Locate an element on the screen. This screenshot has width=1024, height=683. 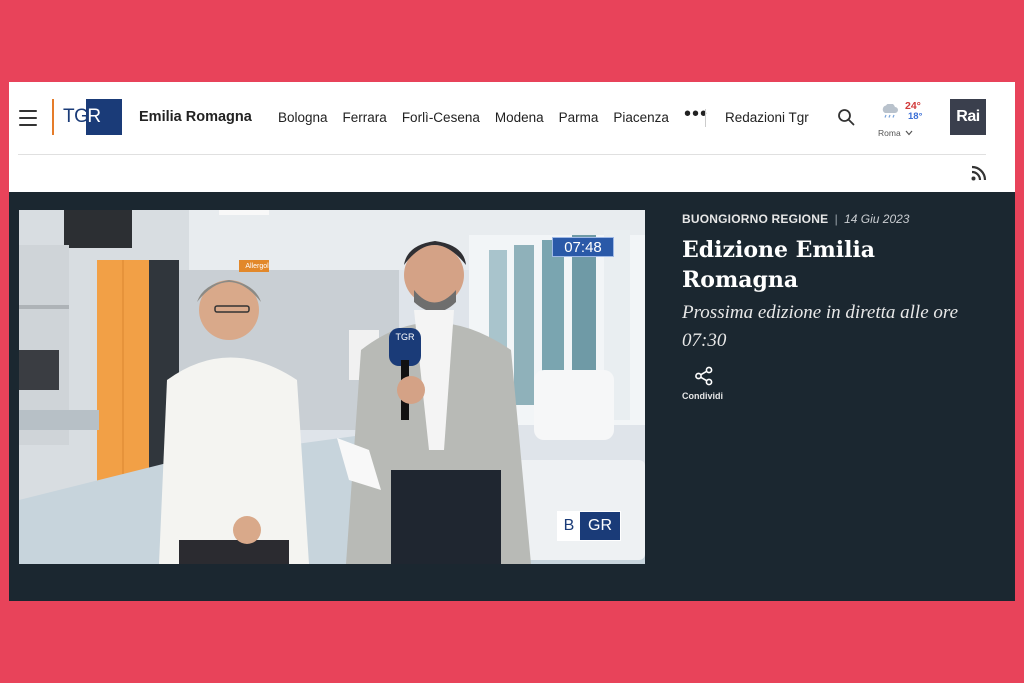
broadcast-time-overlay: 07:48 is located at coordinates (583, 247).